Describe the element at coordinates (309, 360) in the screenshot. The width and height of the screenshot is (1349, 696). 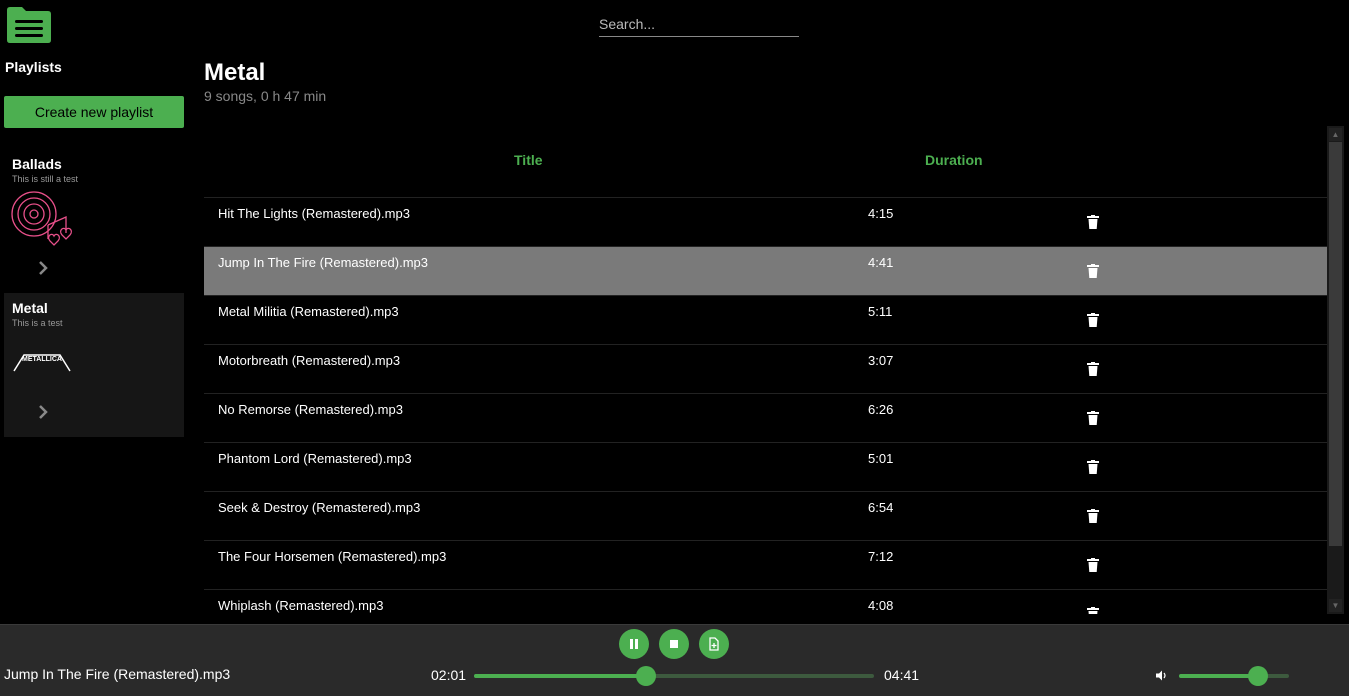
I see `song-title: Motorbreath (Remastered).mp3` at that location.